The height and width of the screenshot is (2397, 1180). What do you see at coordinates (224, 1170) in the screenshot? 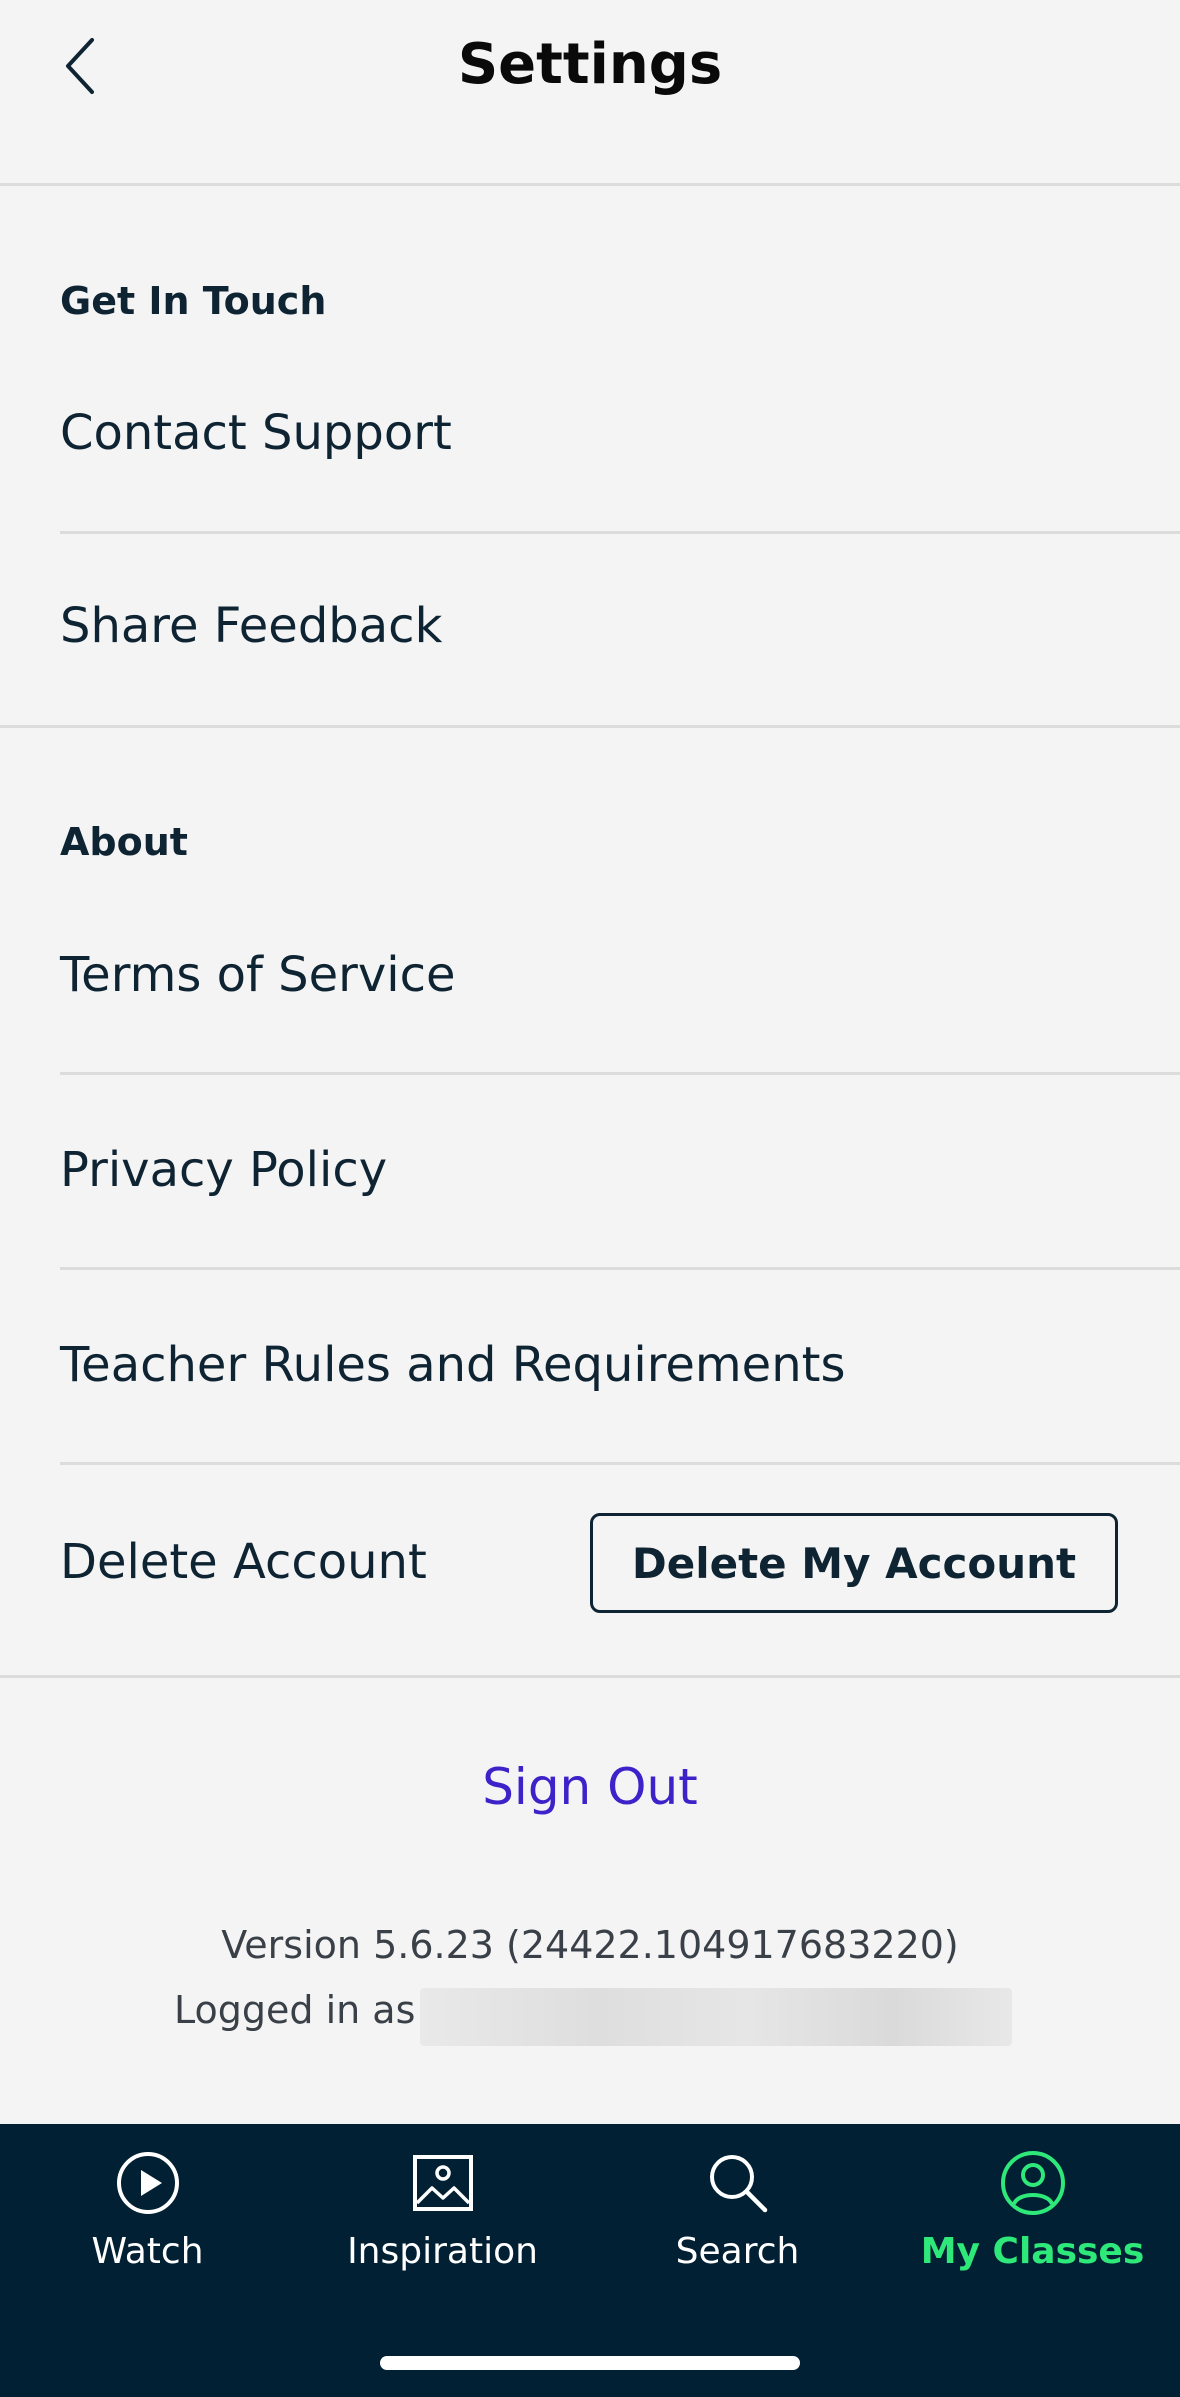
I see `privacy-policy-label: Privacy Policy` at bounding box center [224, 1170].